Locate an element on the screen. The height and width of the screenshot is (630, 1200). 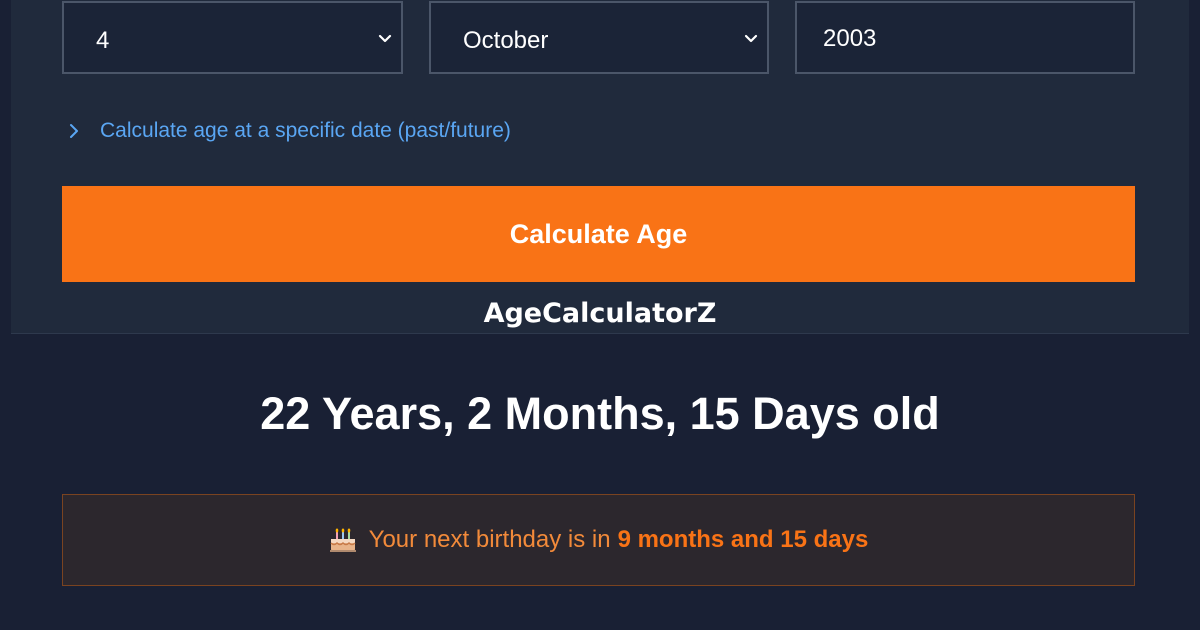
brand-watermark: AgeCalculatorZ is located at coordinates (600, 313).